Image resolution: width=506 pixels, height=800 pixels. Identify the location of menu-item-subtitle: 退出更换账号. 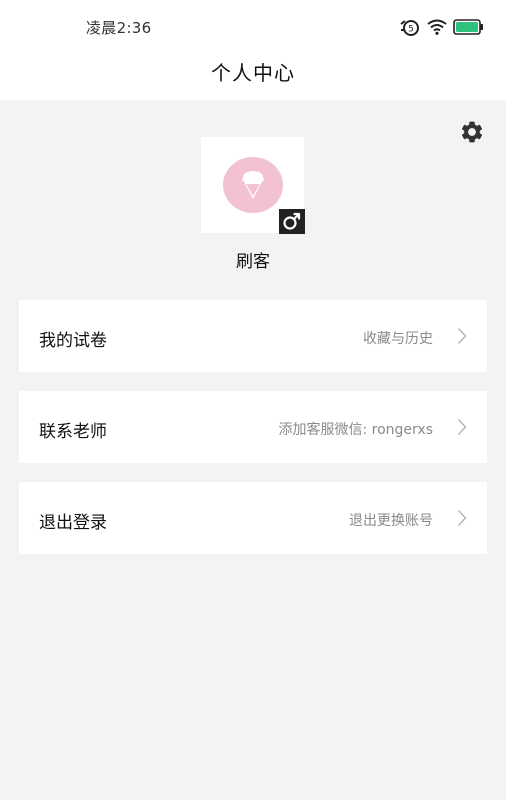
(391, 521).